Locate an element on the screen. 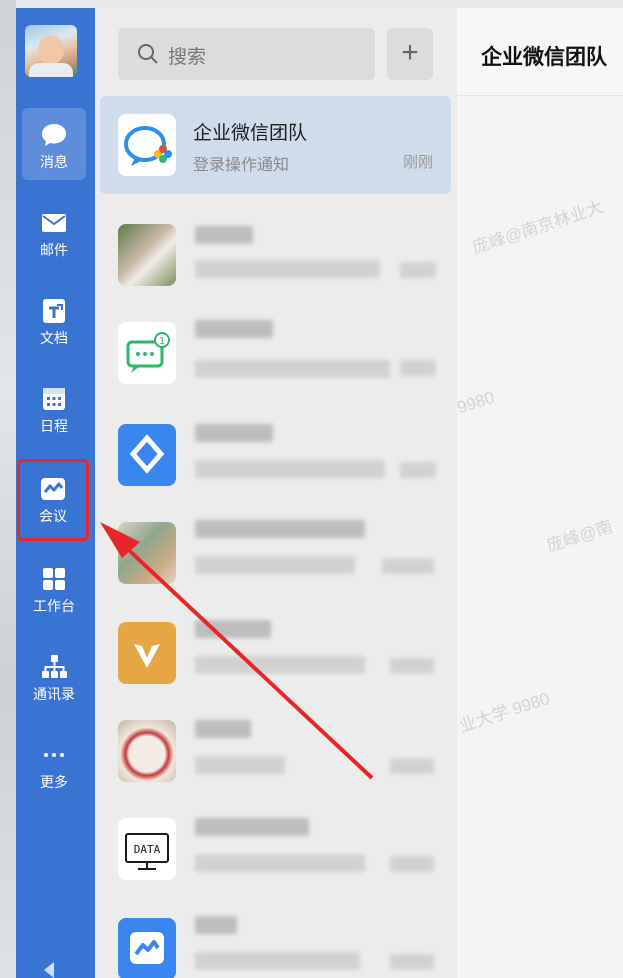 This screenshot has width=623, height=978. meeting-app-icon is located at coordinates (147, 948).